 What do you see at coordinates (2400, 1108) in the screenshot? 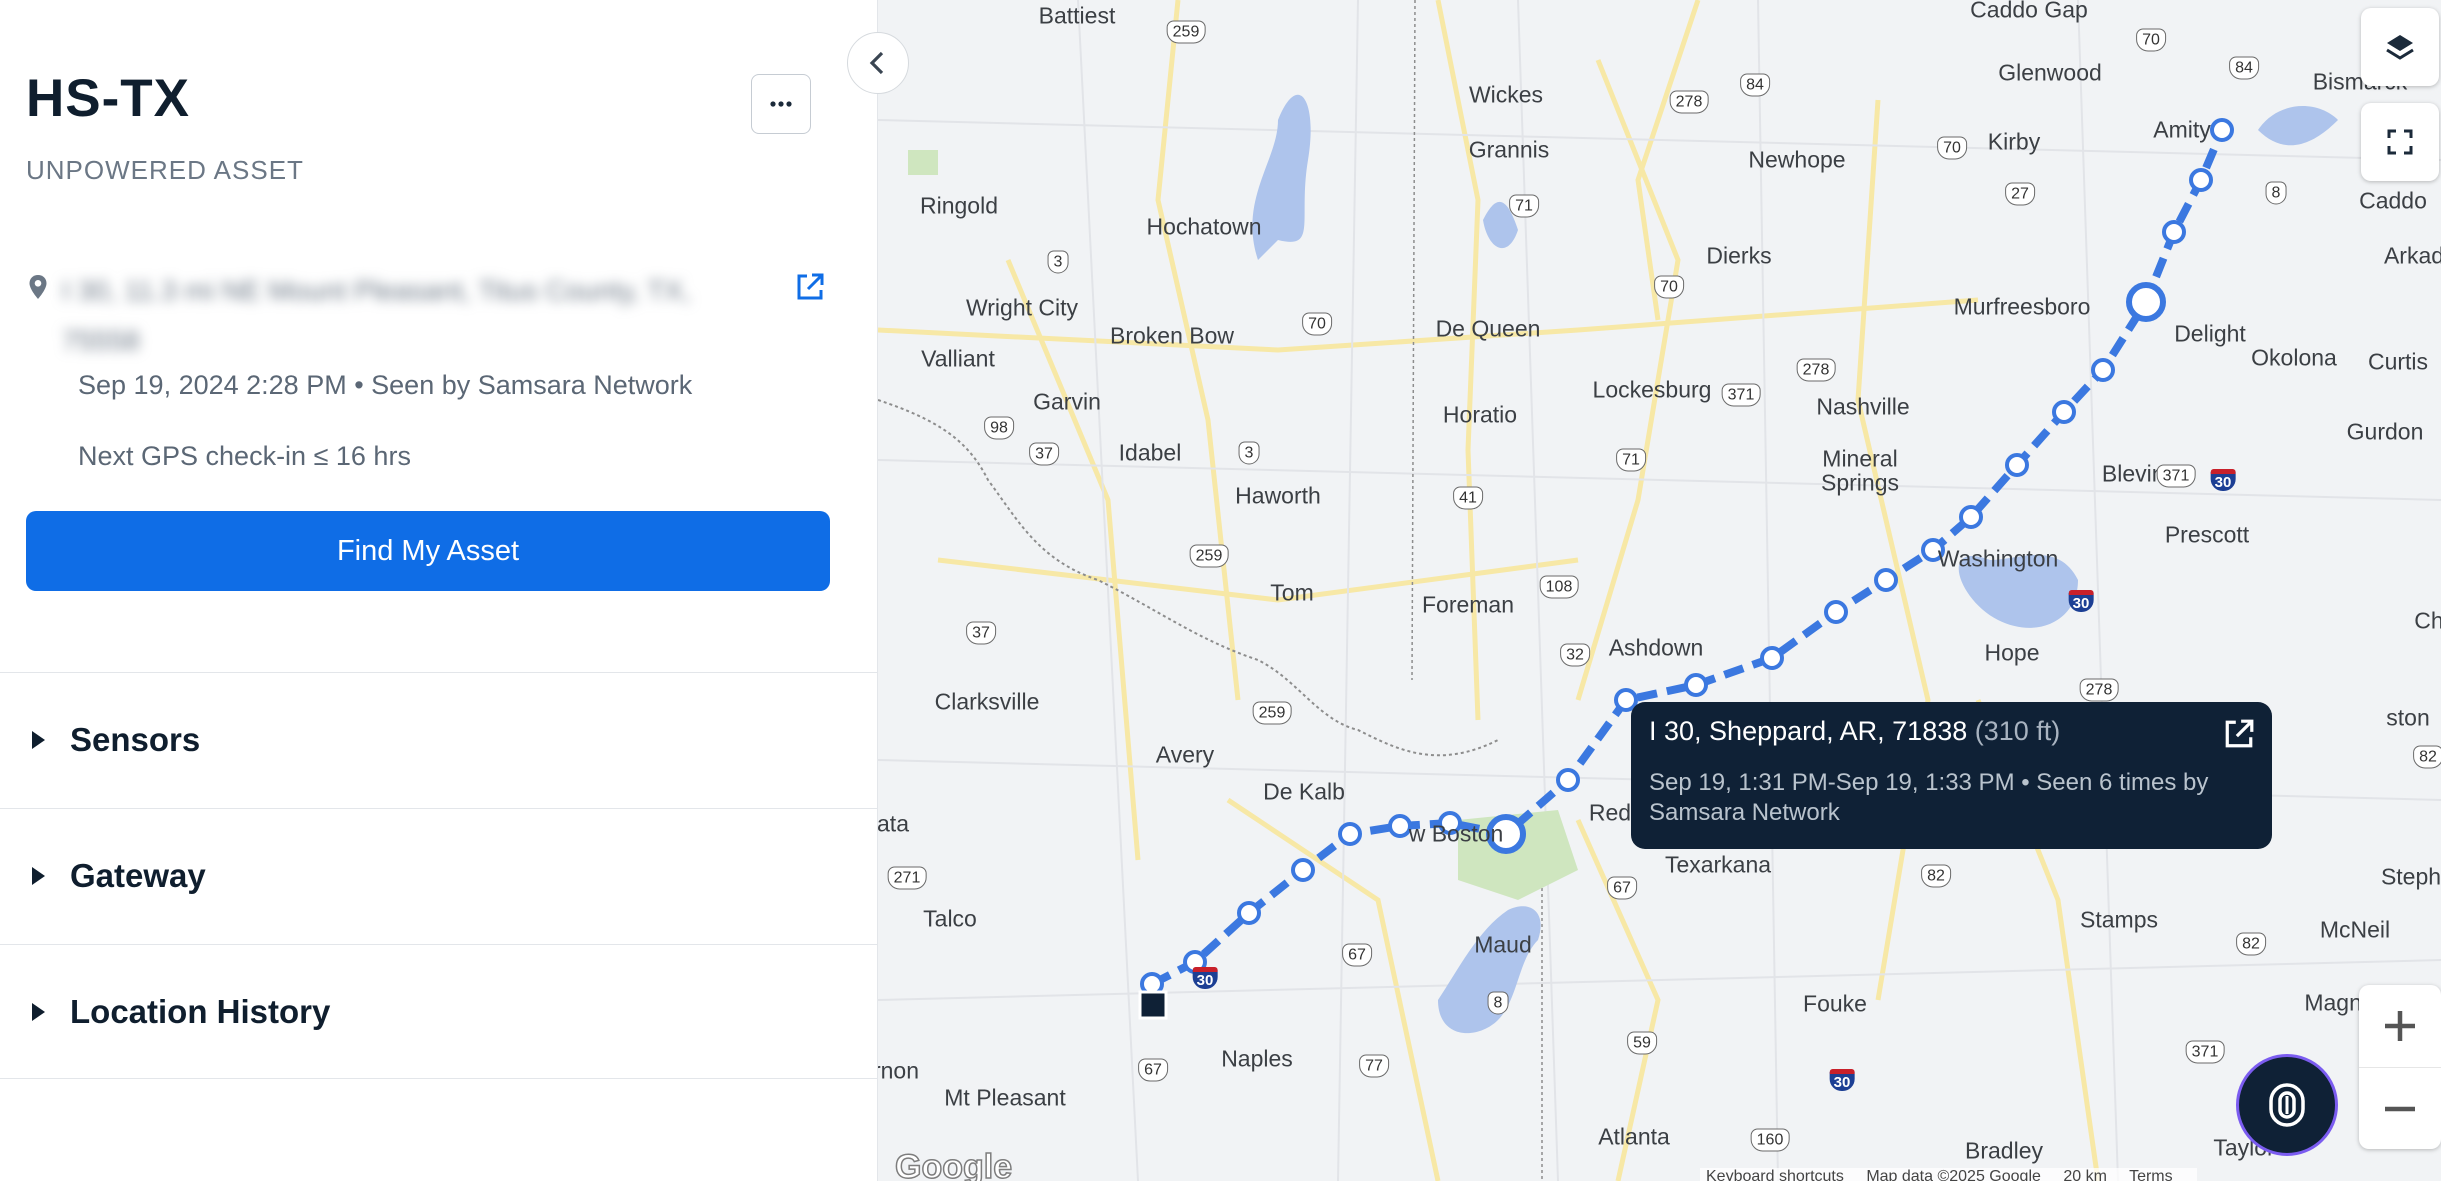
I see `zoom-out-button` at bounding box center [2400, 1108].